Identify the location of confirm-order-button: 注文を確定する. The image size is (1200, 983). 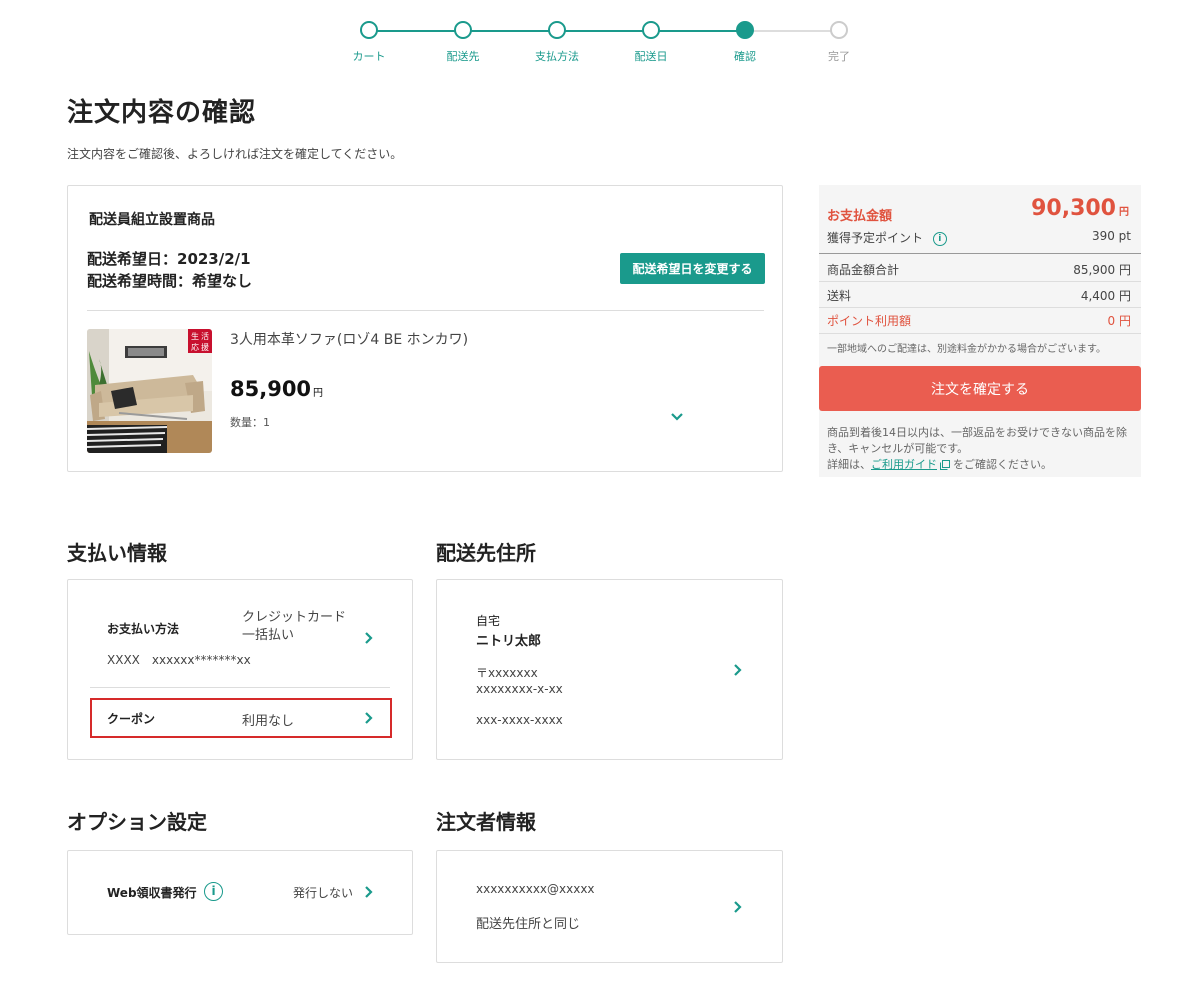
(980, 388).